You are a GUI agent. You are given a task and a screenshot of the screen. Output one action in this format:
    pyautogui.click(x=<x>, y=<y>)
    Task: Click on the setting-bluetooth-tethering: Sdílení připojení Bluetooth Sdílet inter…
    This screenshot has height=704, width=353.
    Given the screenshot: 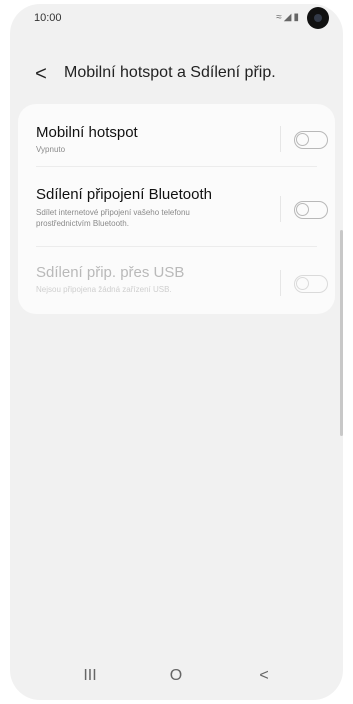 What is the action you would take?
    pyautogui.click(x=176, y=206)
    